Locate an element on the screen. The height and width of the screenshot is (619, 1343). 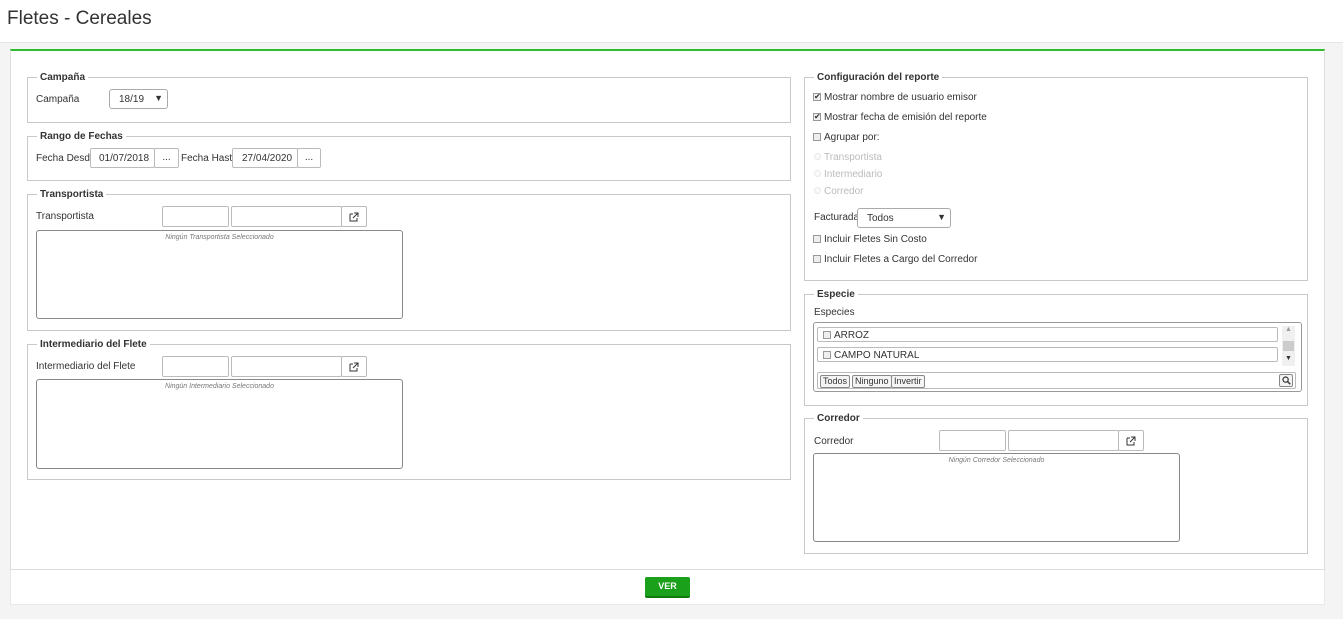
intermediario-open-button is located at coordinates (354, 366).